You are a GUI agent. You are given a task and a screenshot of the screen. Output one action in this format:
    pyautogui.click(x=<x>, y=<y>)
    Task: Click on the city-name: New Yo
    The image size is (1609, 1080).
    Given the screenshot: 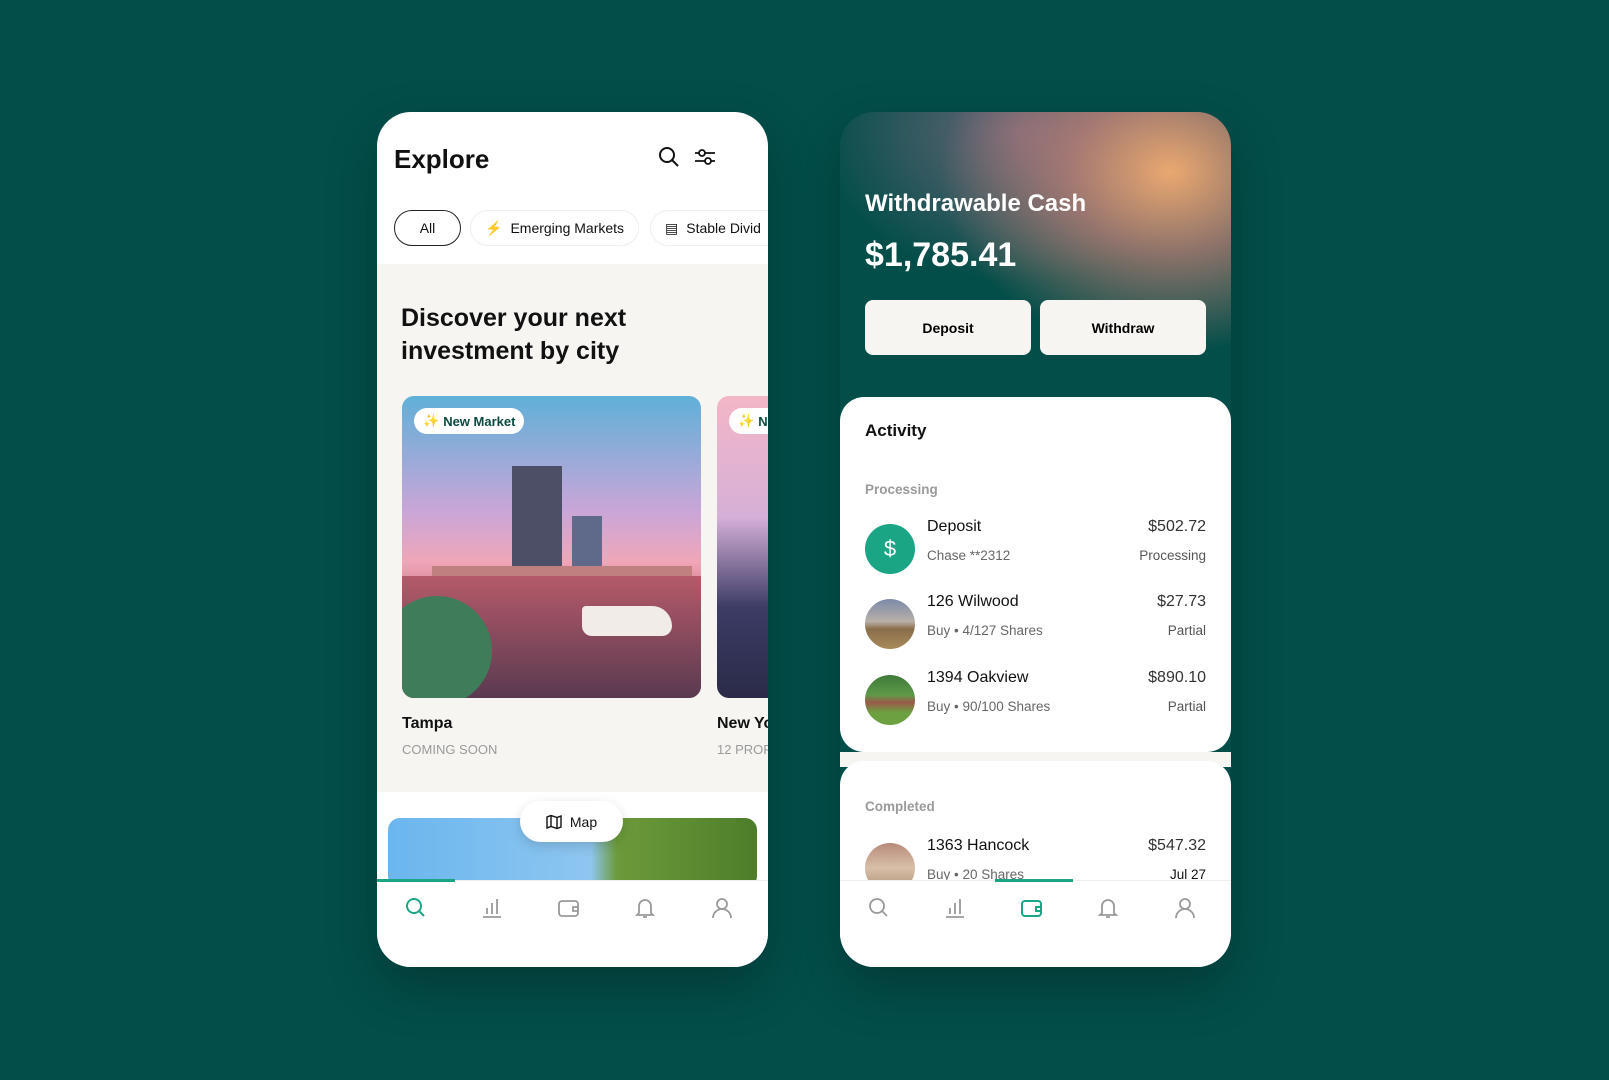 What is the action you would take?
    pyautogui.click(x=742, y=723)
    